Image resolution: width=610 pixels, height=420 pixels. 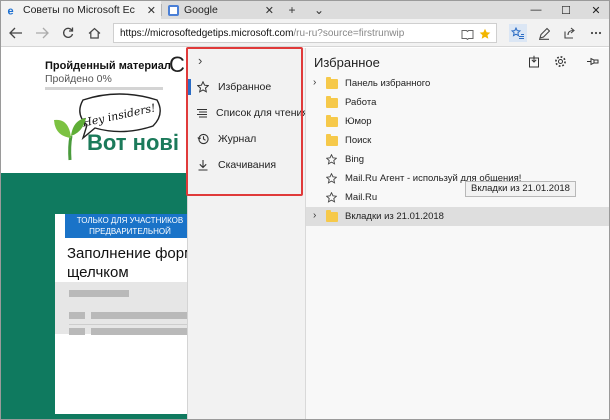 I want to click on url-path: /ru-ru?source=firstrunwip, so click(x=349, y=33).